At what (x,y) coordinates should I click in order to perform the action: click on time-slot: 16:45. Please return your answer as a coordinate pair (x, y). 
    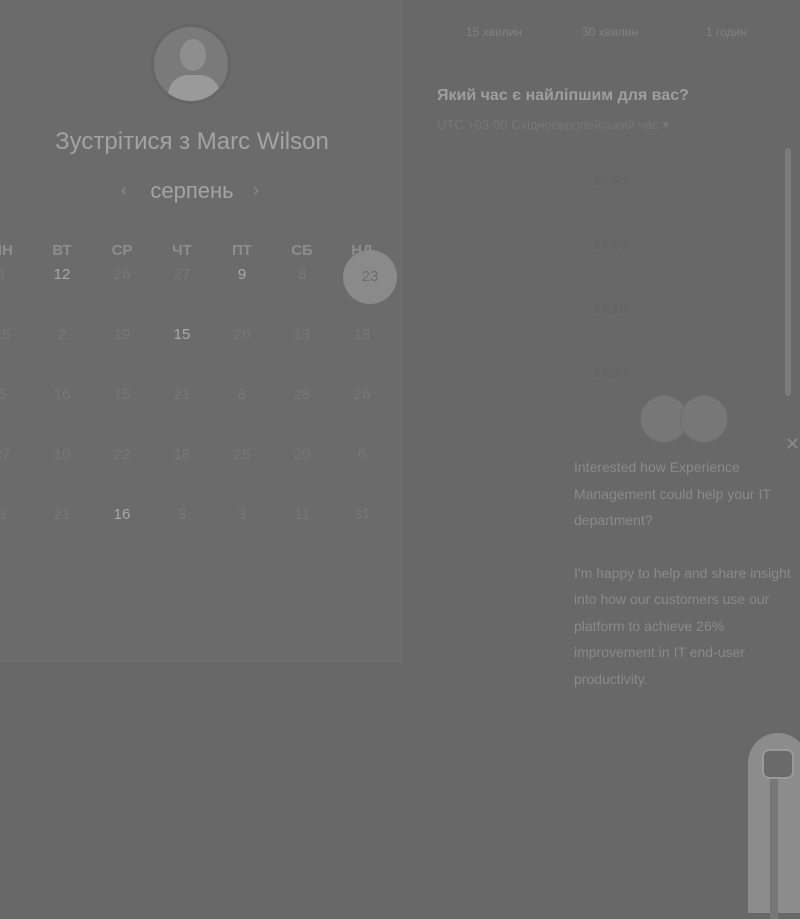
    Looking at the image, I should click on (610, 180).